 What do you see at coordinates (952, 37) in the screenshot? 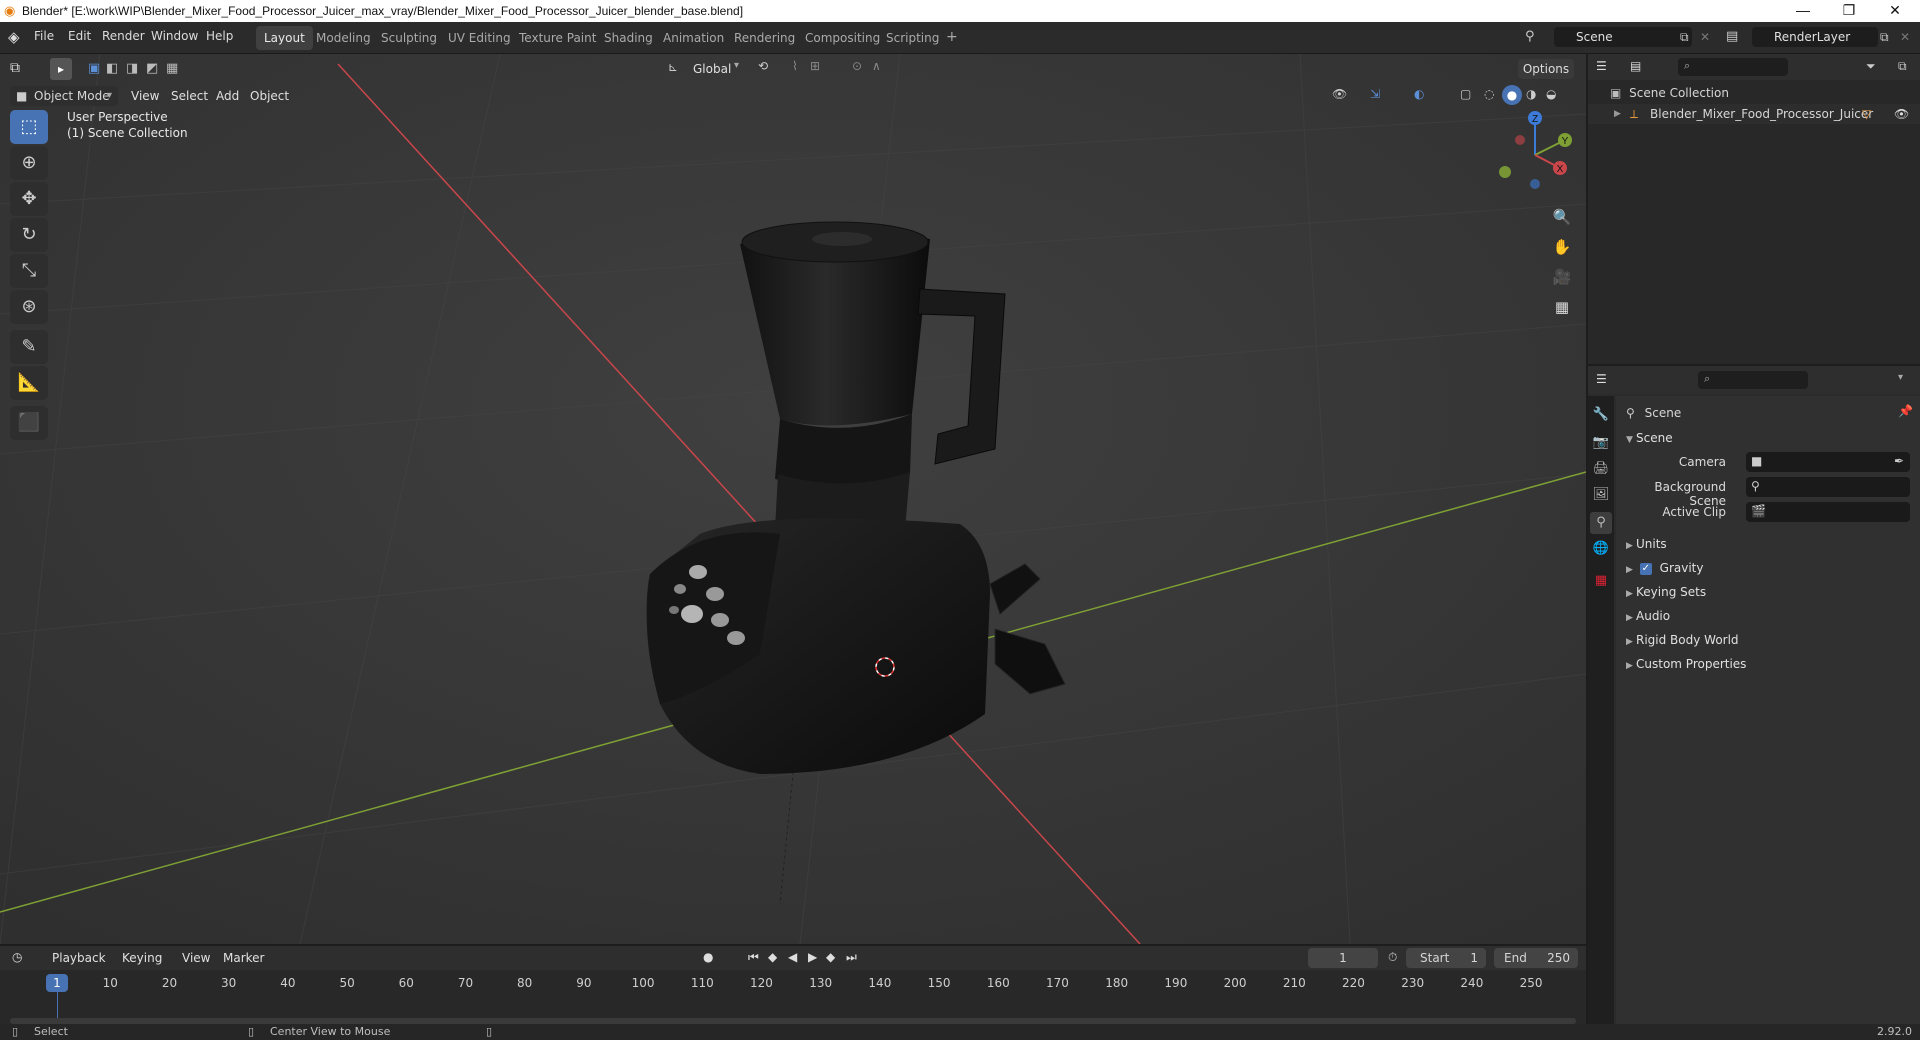
I see `add-workspace-icon: +` at bounding box center [952, 37].